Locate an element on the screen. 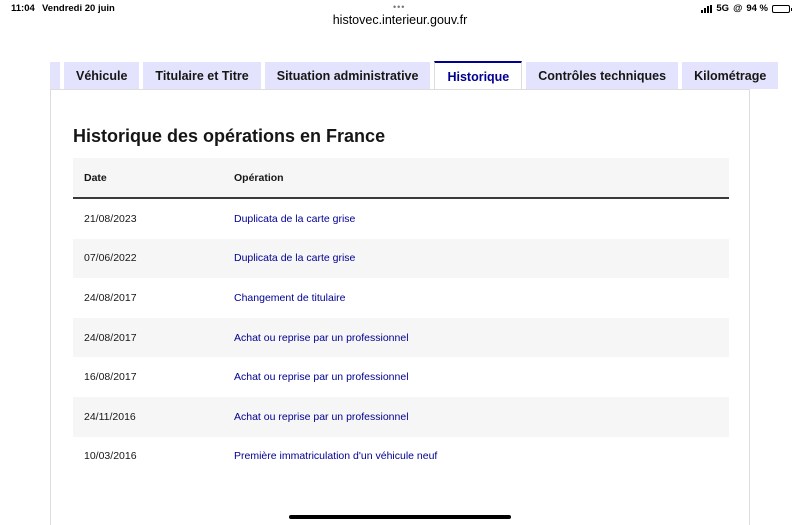 The width and height of the screenshot is (800, 525). row-date: 21/08/2023 is located at coordinates (110, 218).